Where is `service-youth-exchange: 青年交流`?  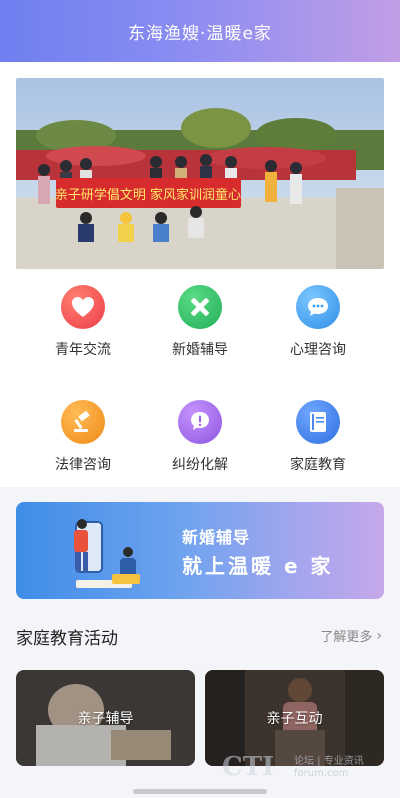
service-youth-exchange: 青年交流 is located at coordinates (83, 322).